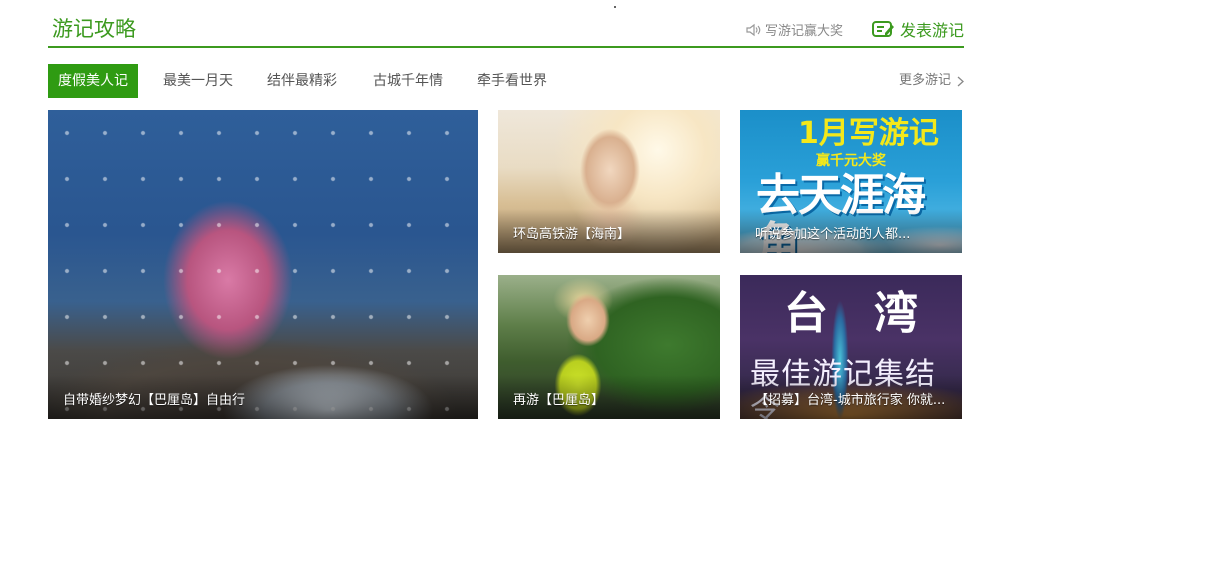 The height and width of the screenshot is (572, 1230). Describe the element at coordinates (302, 81) in the screenshot. I see `tab-companion: 结伴最精彩` at that location.